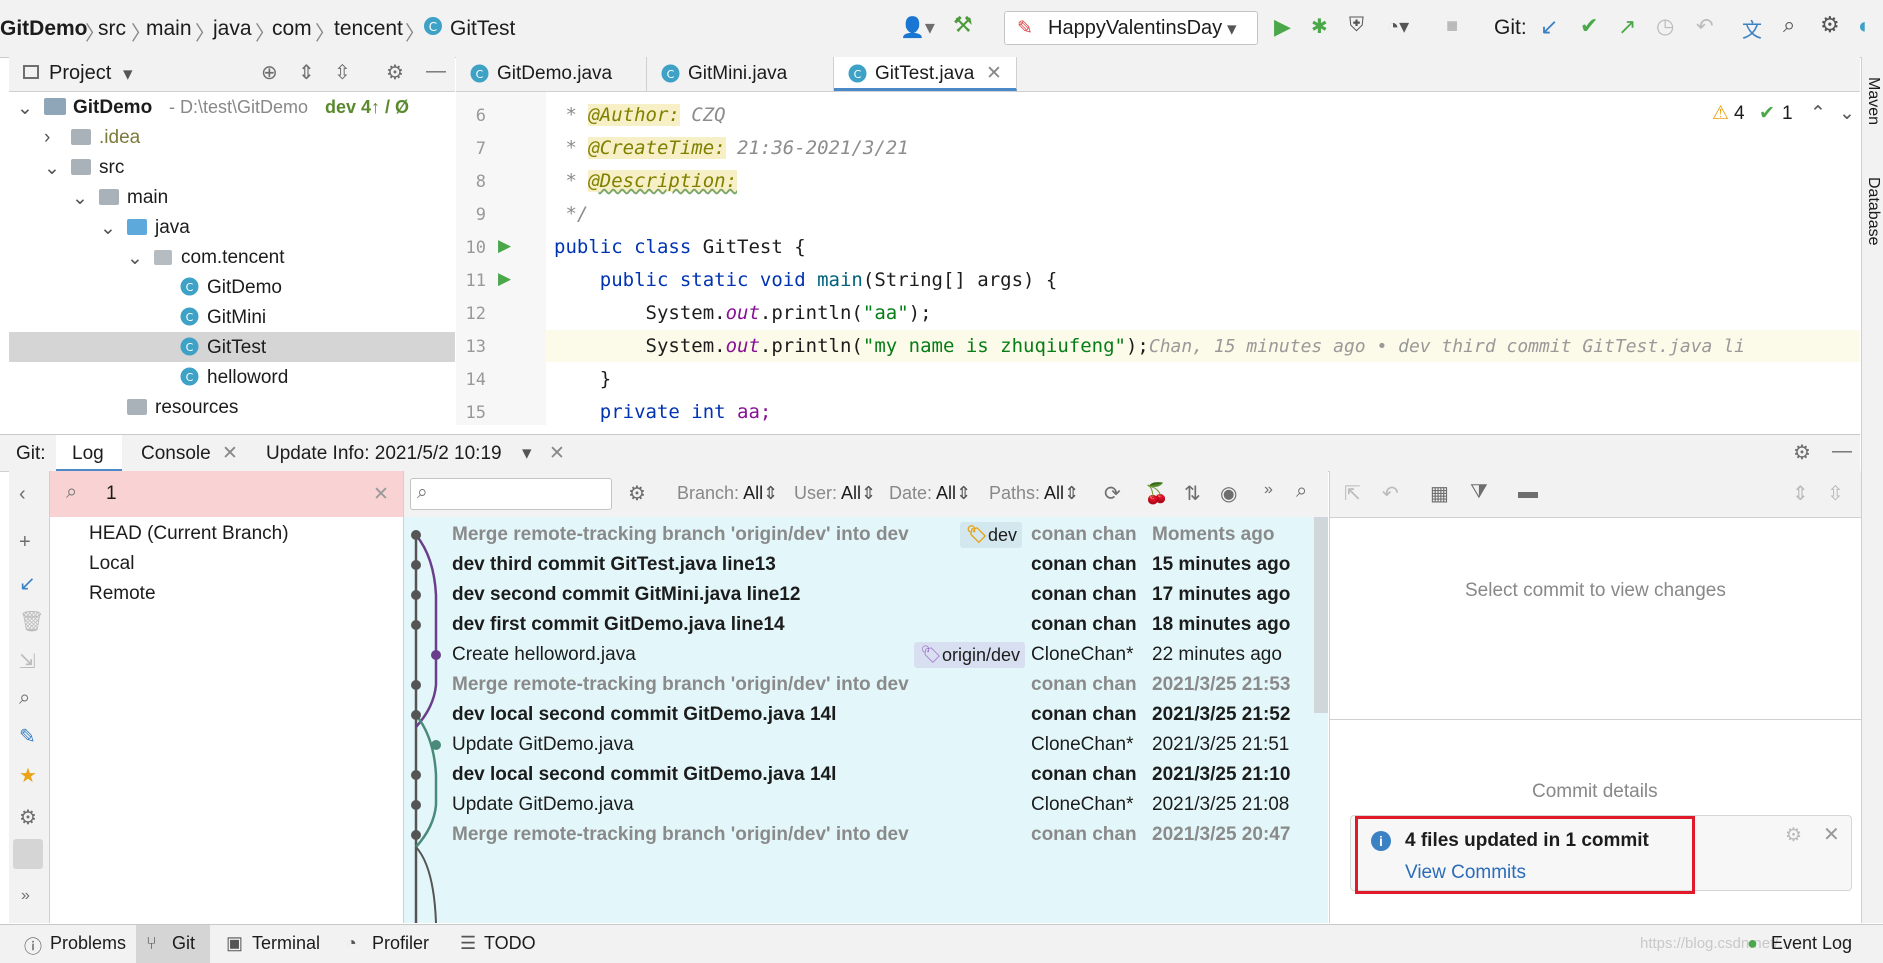 The width and height of the screenshot is (1883, 963). I want to click on debug-bug-icon: ✱, so click(1319, 26).